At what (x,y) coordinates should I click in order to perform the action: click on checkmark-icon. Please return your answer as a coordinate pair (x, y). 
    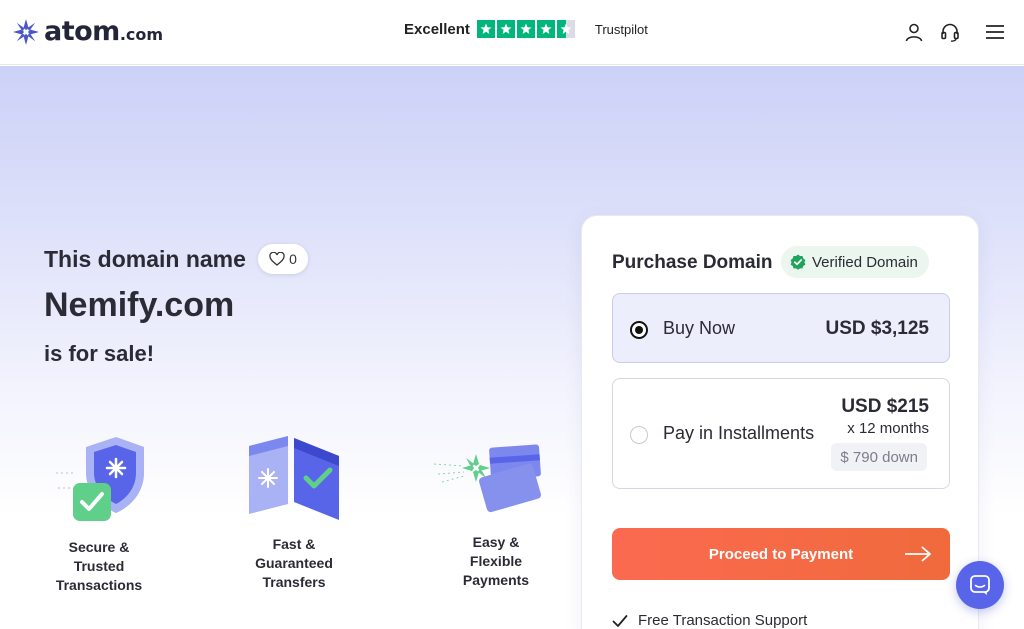
    Looking at the image, I should click on (620, 620).